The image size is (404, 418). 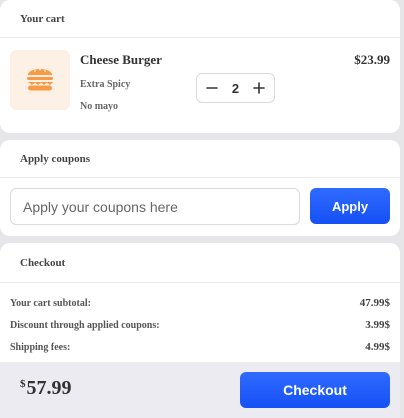 What do you see at coordinates (200, 19) in the screenshot?
I see `cart-title: Your cart` at bounding box center [200, 19].